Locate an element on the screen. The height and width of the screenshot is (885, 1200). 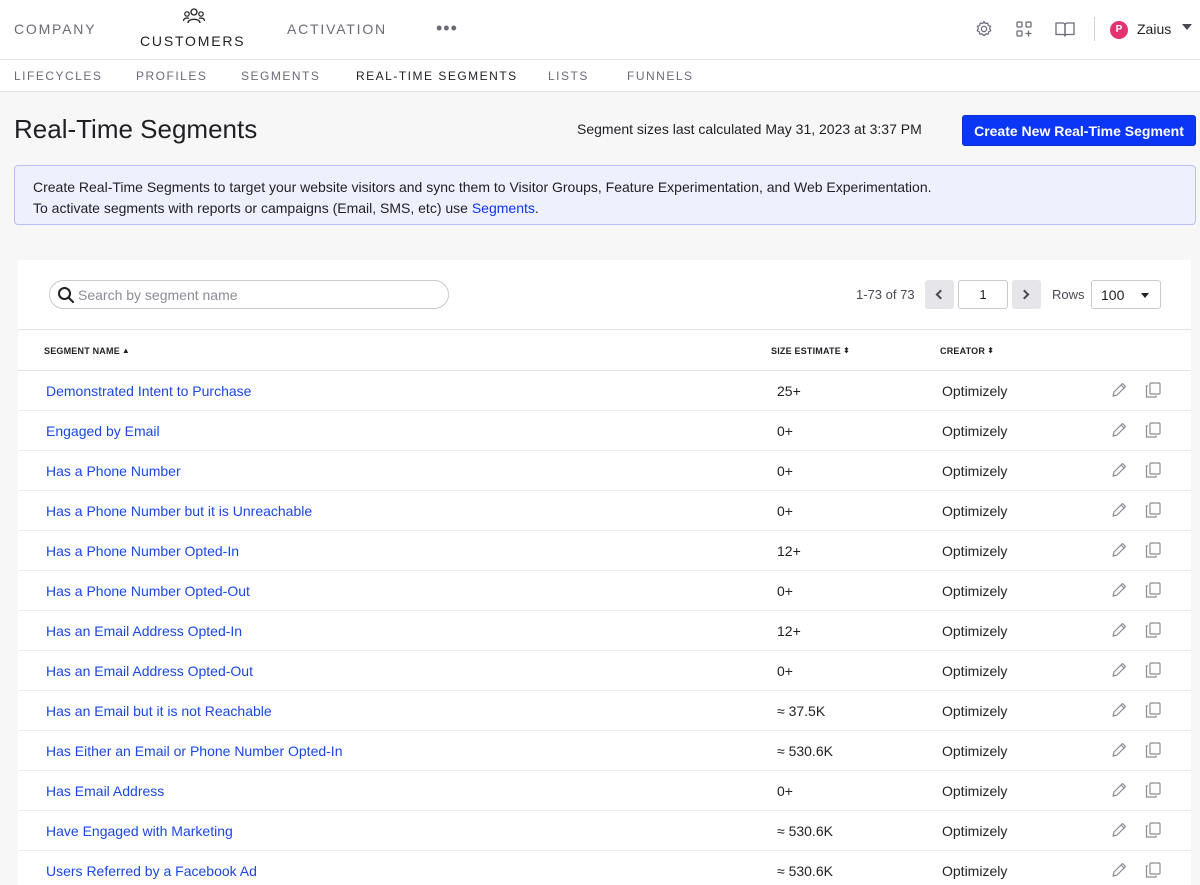
tab-funnels: FUNNELS is located at coordinates (660, 76).